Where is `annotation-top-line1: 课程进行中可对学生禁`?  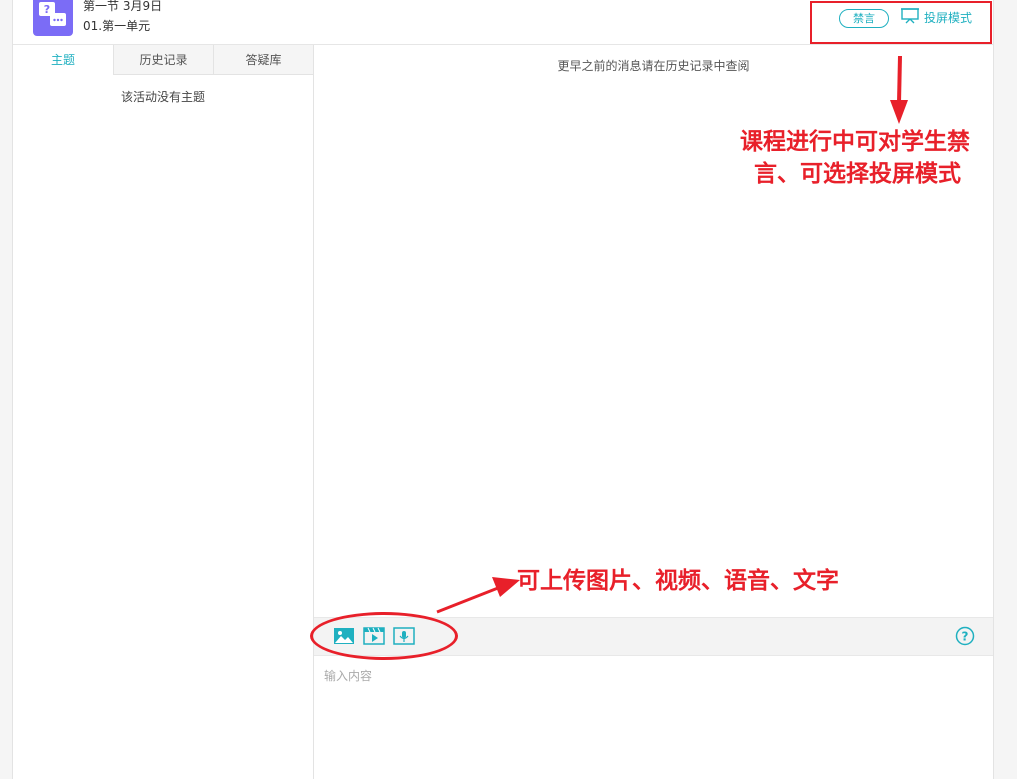 annotation-top-line1: 课程进行中可对学生禁 is located at coordinates (855, 142).